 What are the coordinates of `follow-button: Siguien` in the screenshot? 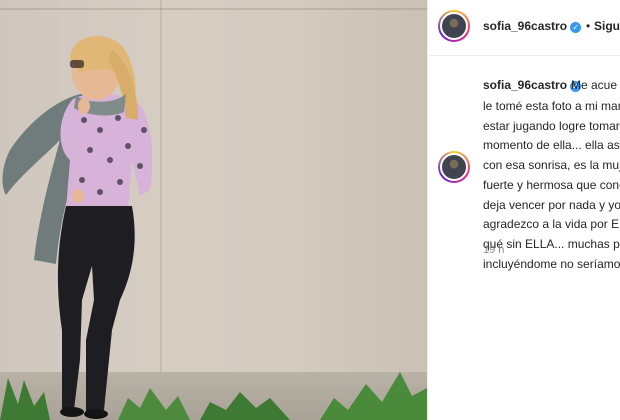 It's located at (607, 26).